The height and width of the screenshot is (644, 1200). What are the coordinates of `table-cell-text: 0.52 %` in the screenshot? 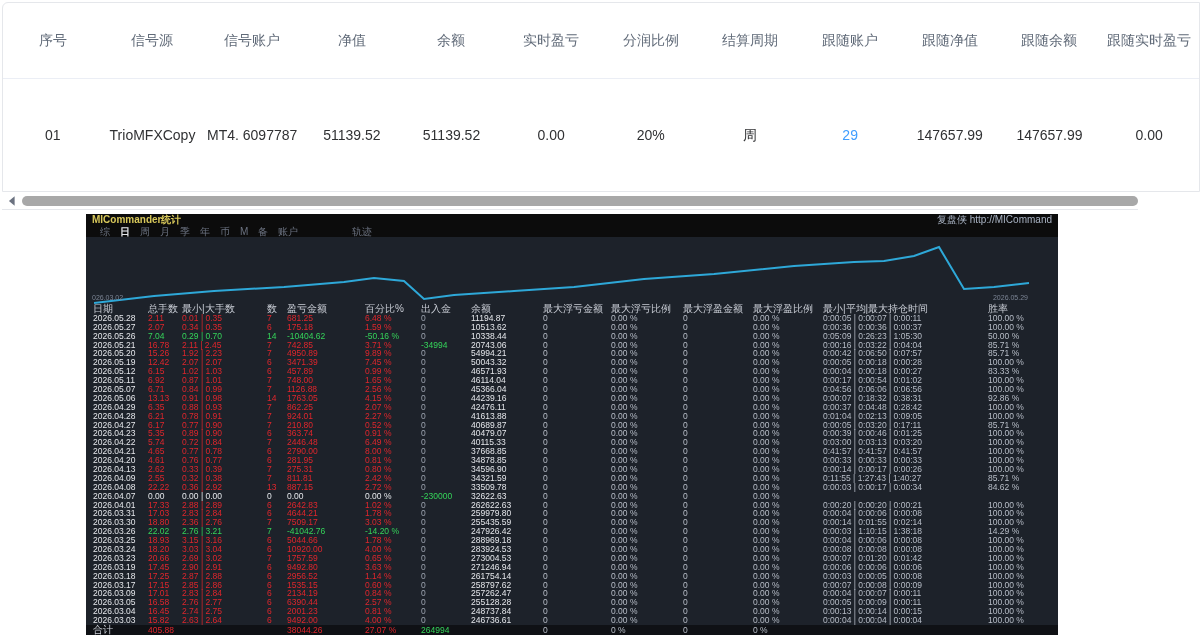 It's located at (379, 425).